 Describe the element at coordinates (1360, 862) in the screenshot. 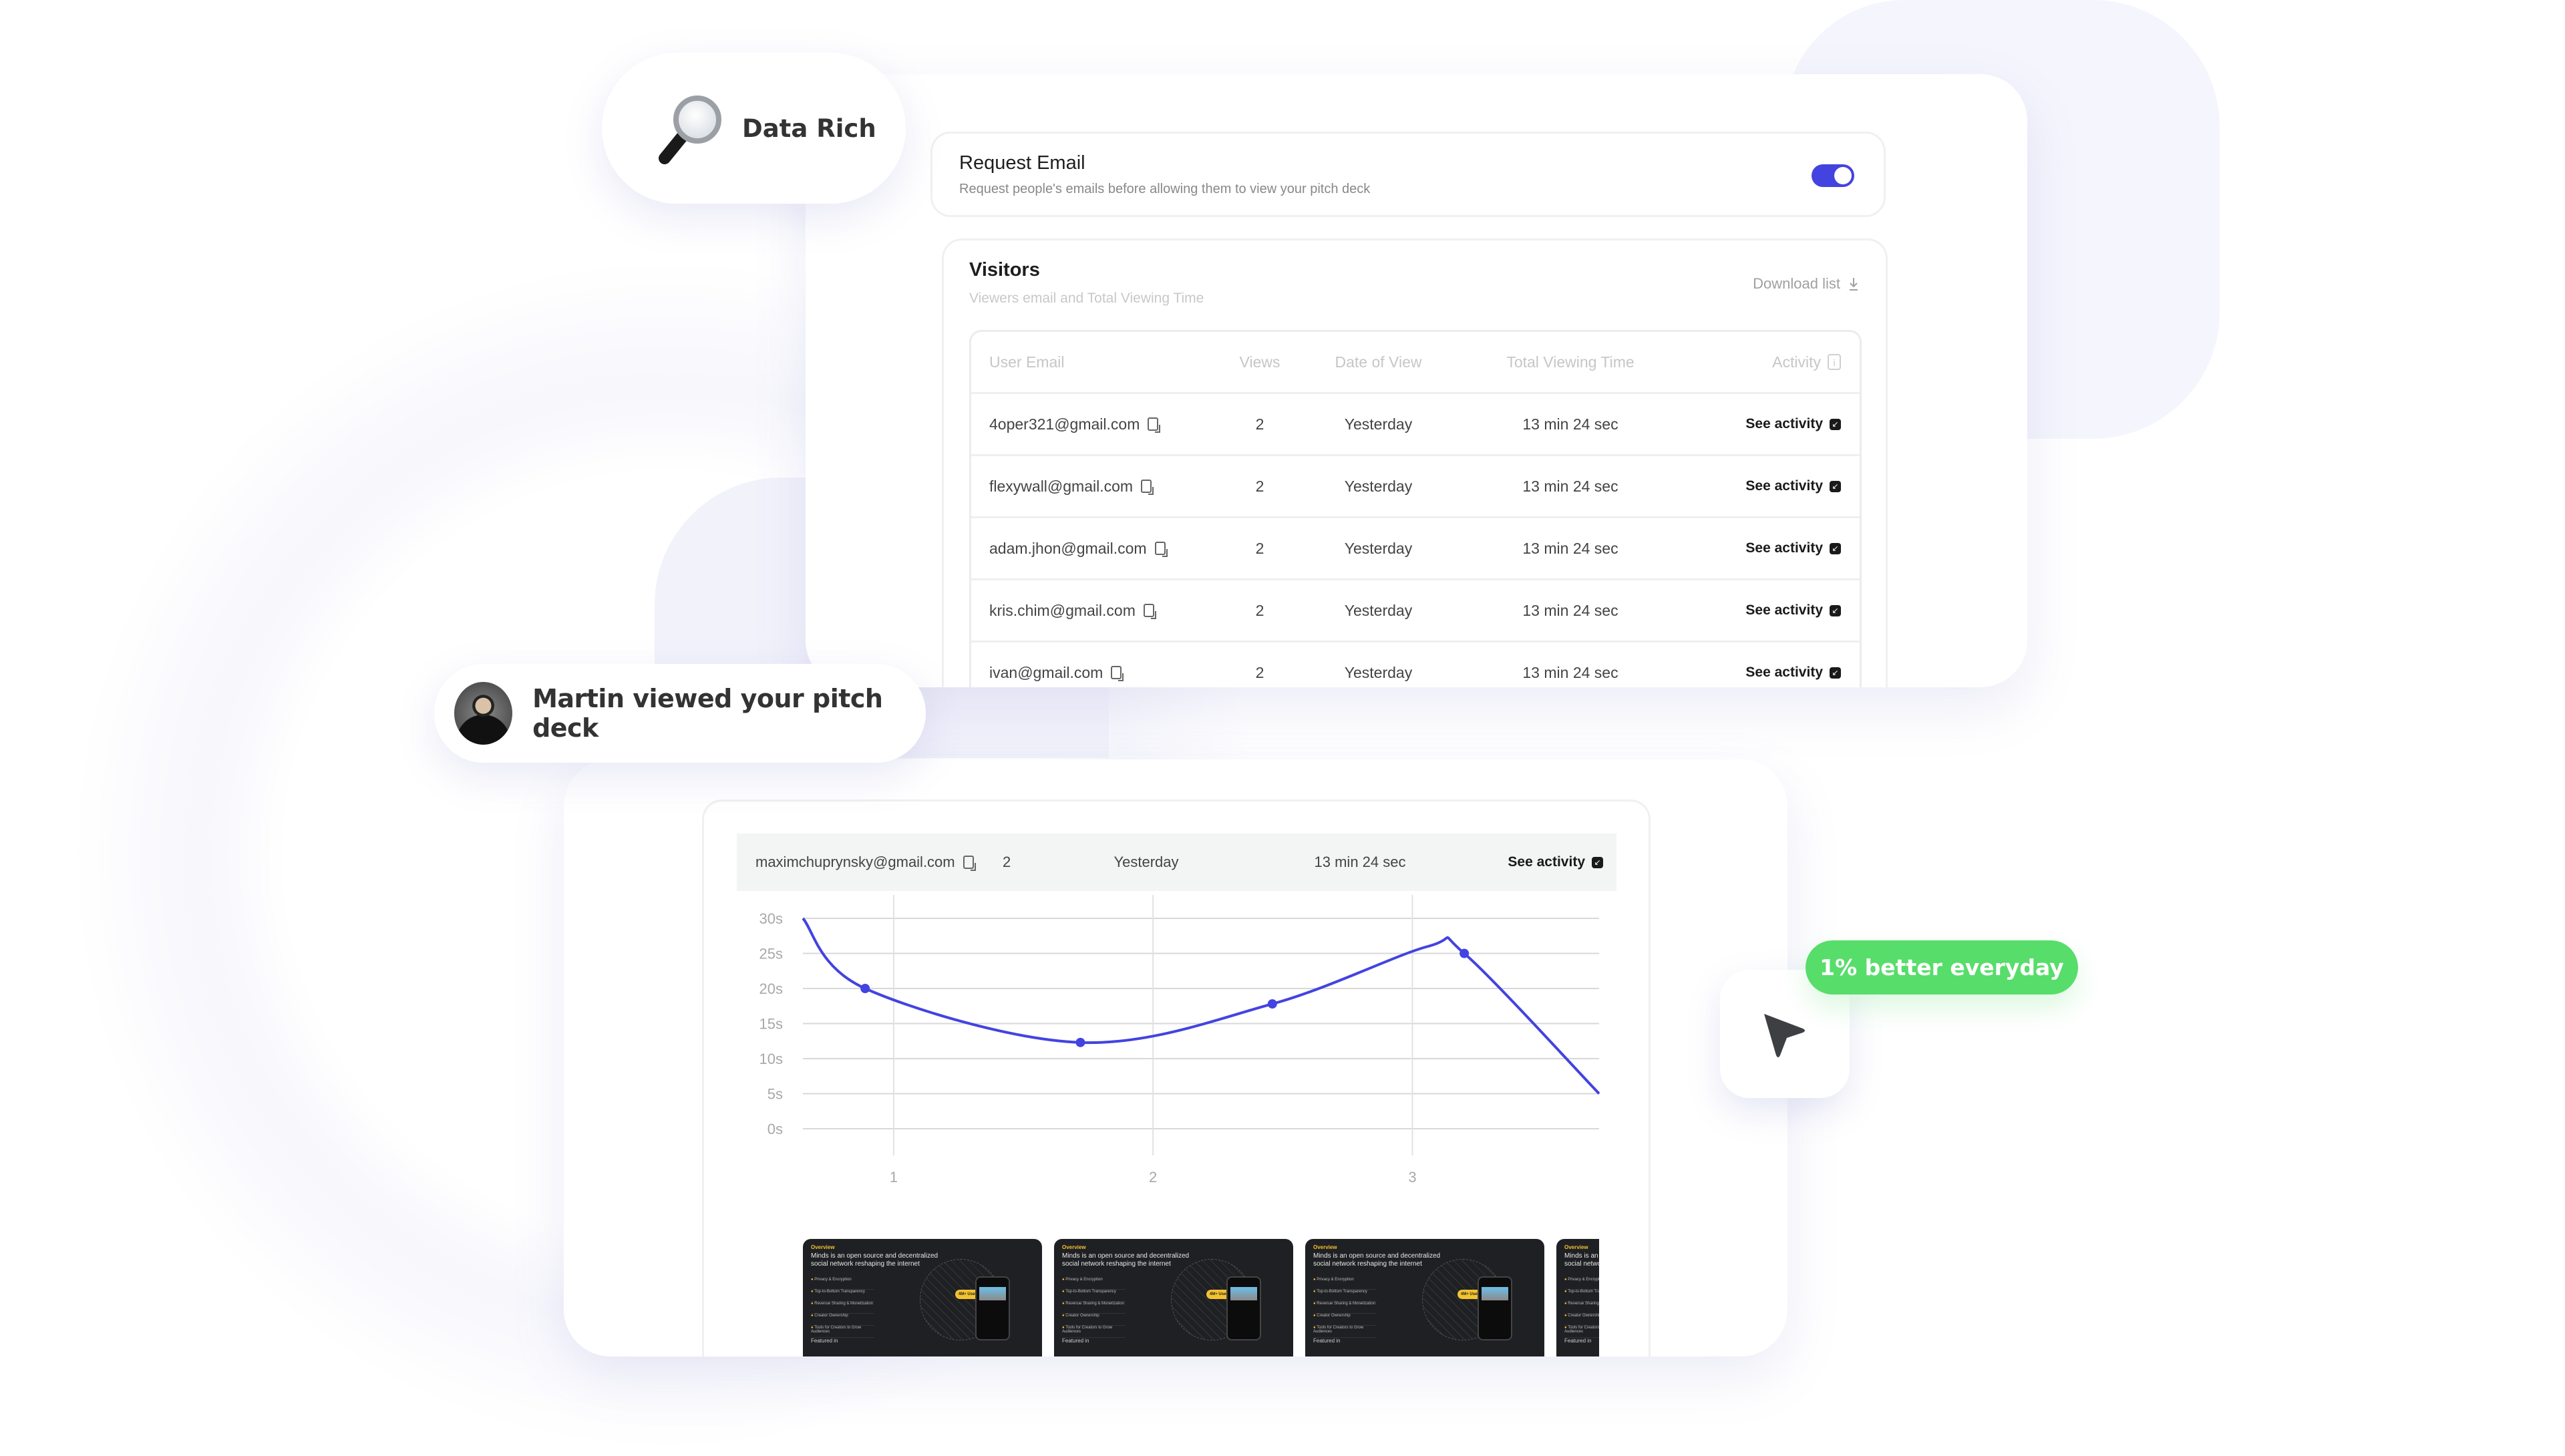

I see `visitor-time: 13 min 24 sec` at that location.